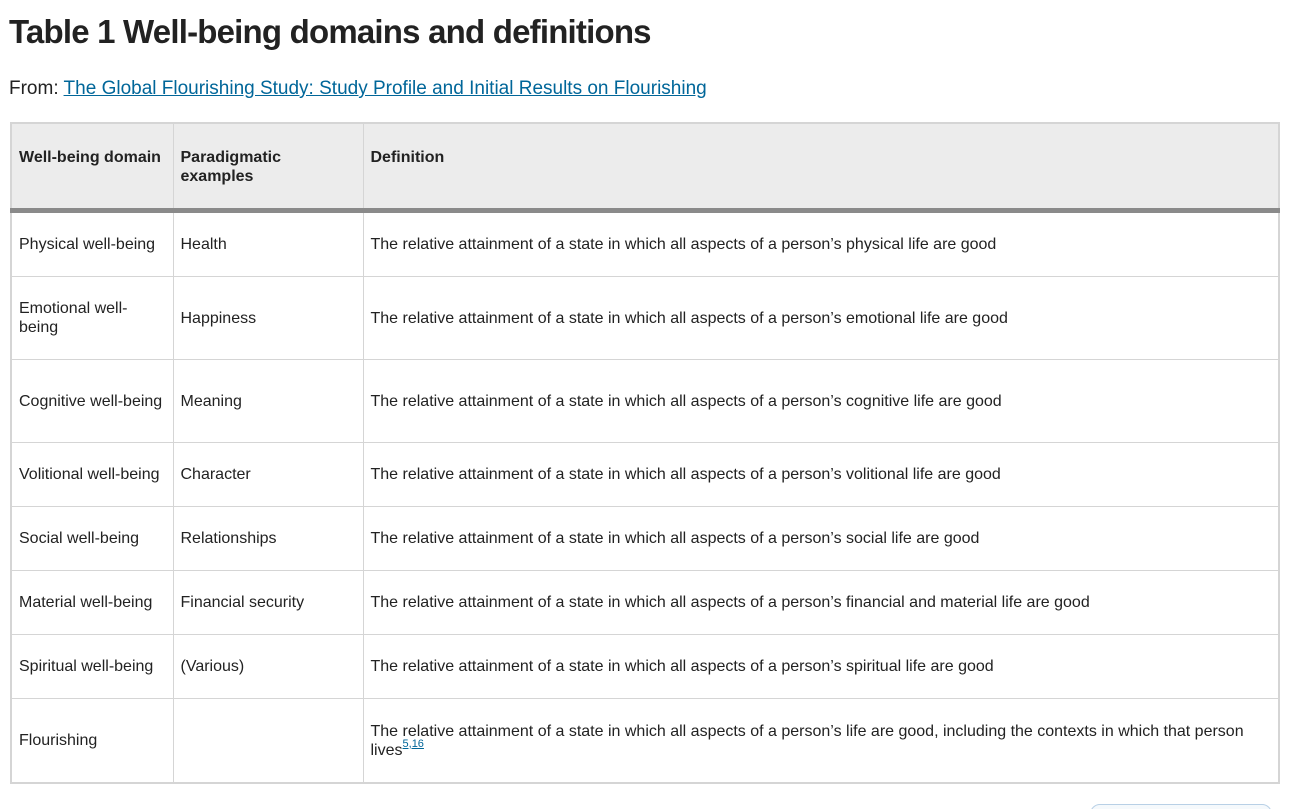 This screenshot has width=1292, height=809. Describe the element at coordinates (1181, 806) in the screenshot. I see `partial-button` at that location.